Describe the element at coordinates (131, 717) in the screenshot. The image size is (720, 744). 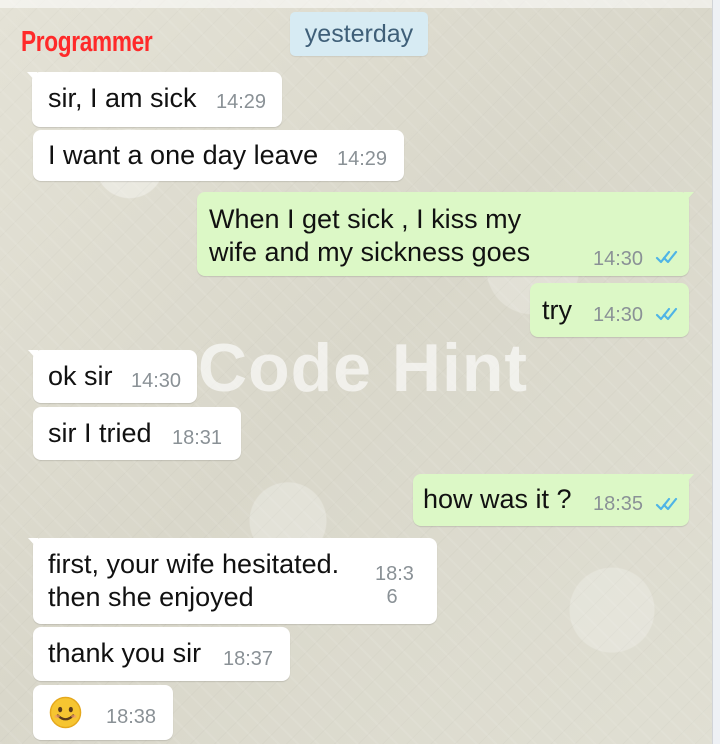
I see `message-time: 18:38` at that location.